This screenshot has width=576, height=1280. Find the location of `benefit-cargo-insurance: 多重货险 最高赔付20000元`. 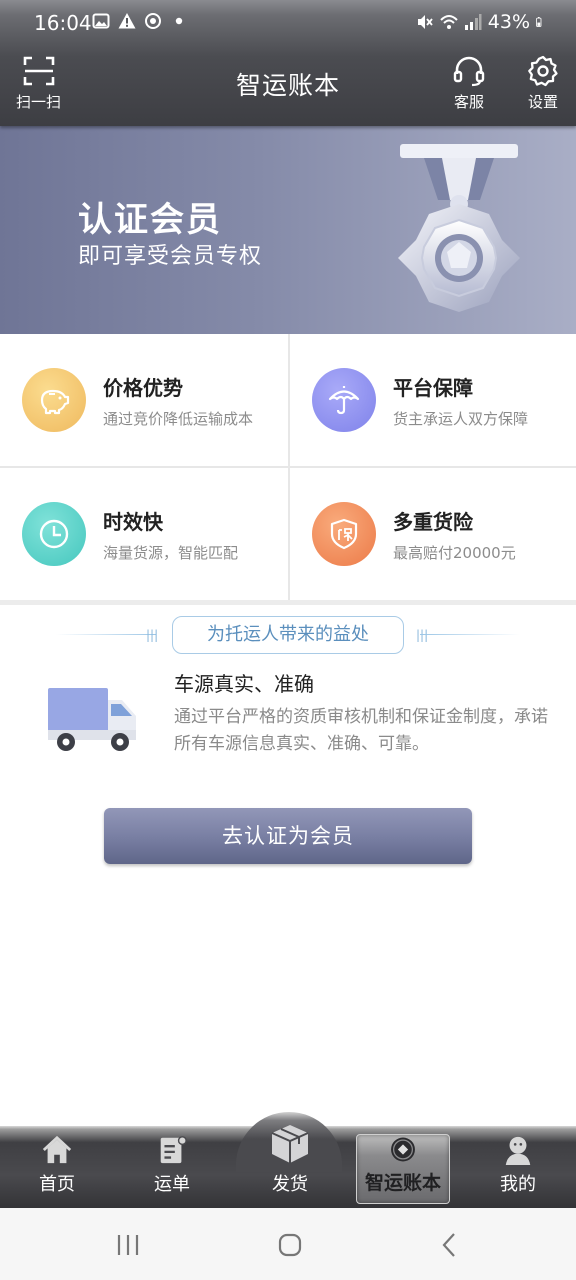

benefit-cargo-insurance: 多重货险 最高赔付20000元 is located at coordinates (433, 534).